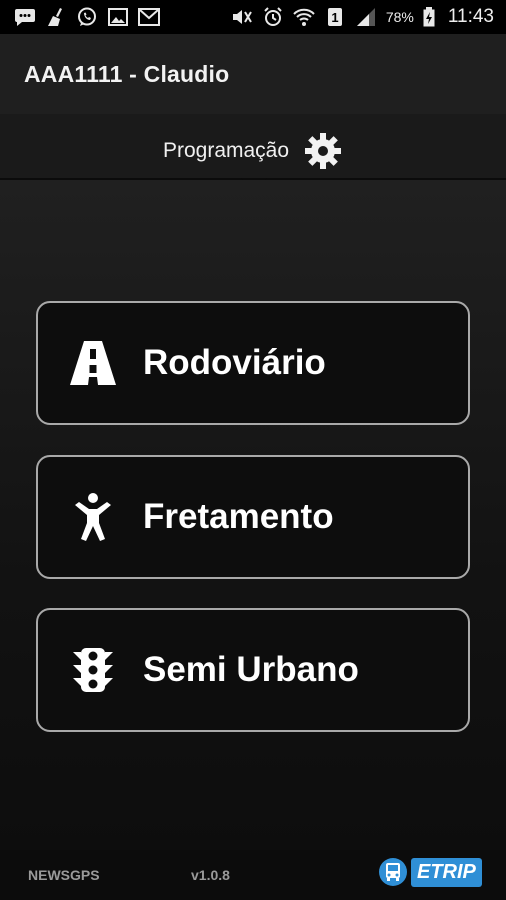 The height and width of the screenshot is (900, 506). What do you see at coordinates (323, 151) in the screenshot?
I see `gear-icon` at bounding box center [323, 151].